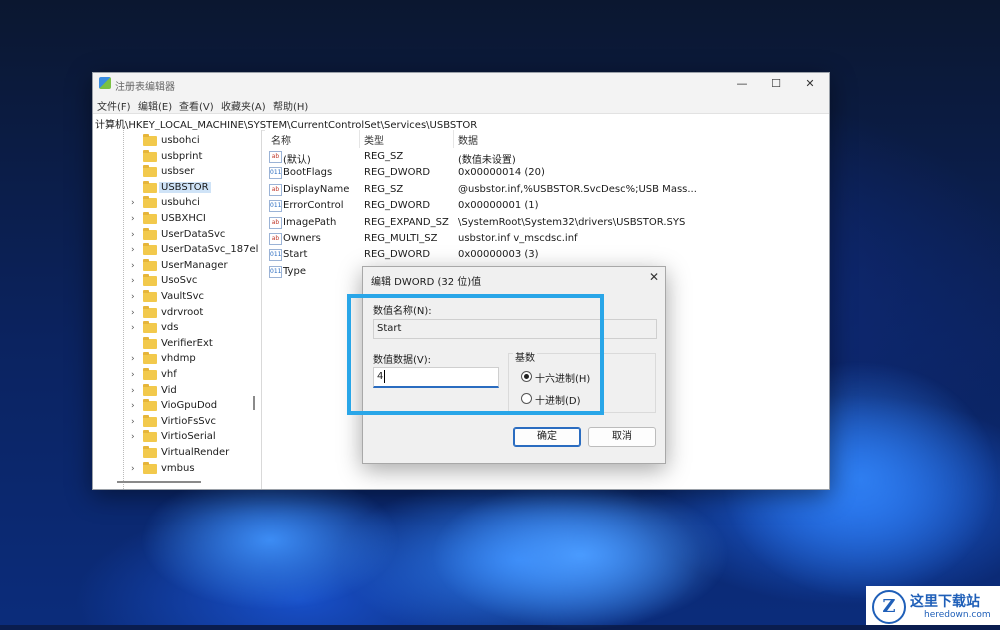 Image resolution: width=1000 pixels, height=630 pixels. Describe the element at coordinates (547, 206) in the screenshot. I see `value-row: 011 ErrorControl REG_DWORD 0x00000001 (1)` at that location.